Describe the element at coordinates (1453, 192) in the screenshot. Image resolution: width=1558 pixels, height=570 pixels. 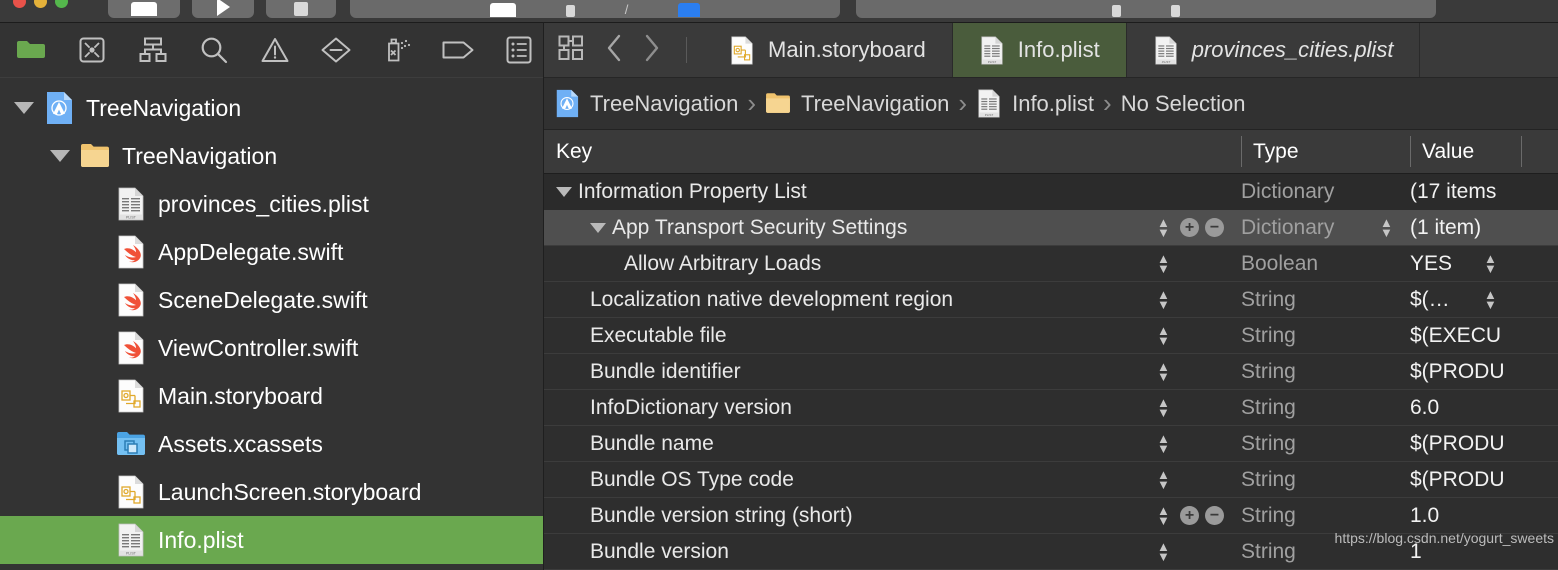
I see `cell-value: (17 items` at that location.